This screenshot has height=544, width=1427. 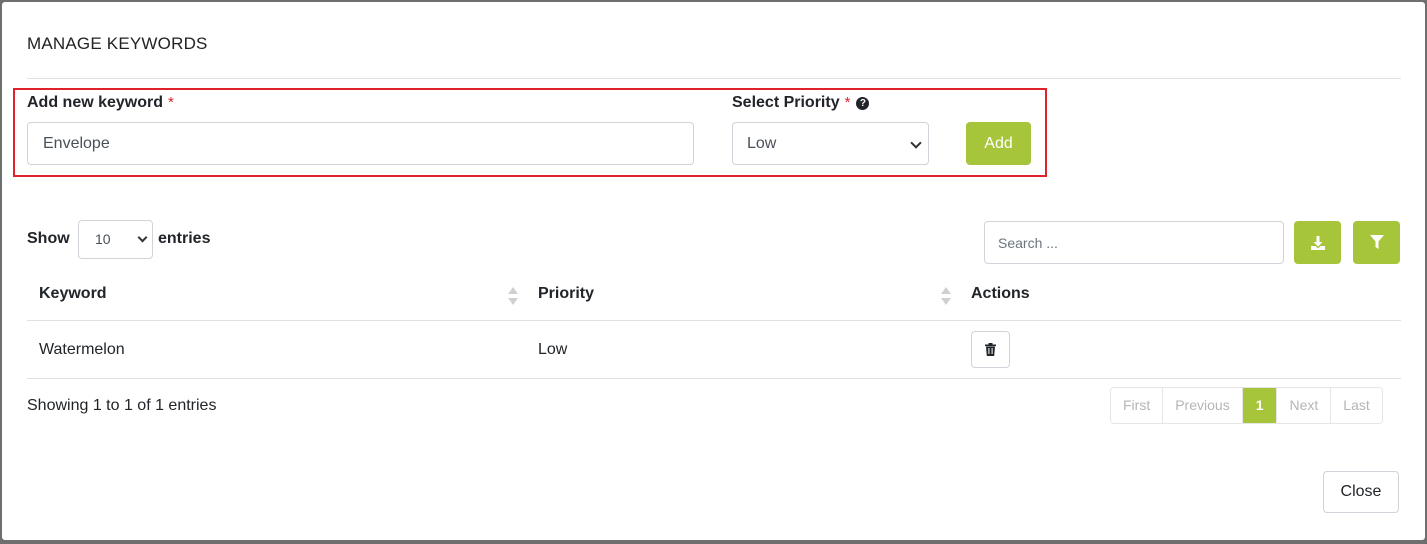 What do you see at coordinates (863, 103) in the screenshot?
I see `question-circle-icon: ?` at bounding box center [863, 103].